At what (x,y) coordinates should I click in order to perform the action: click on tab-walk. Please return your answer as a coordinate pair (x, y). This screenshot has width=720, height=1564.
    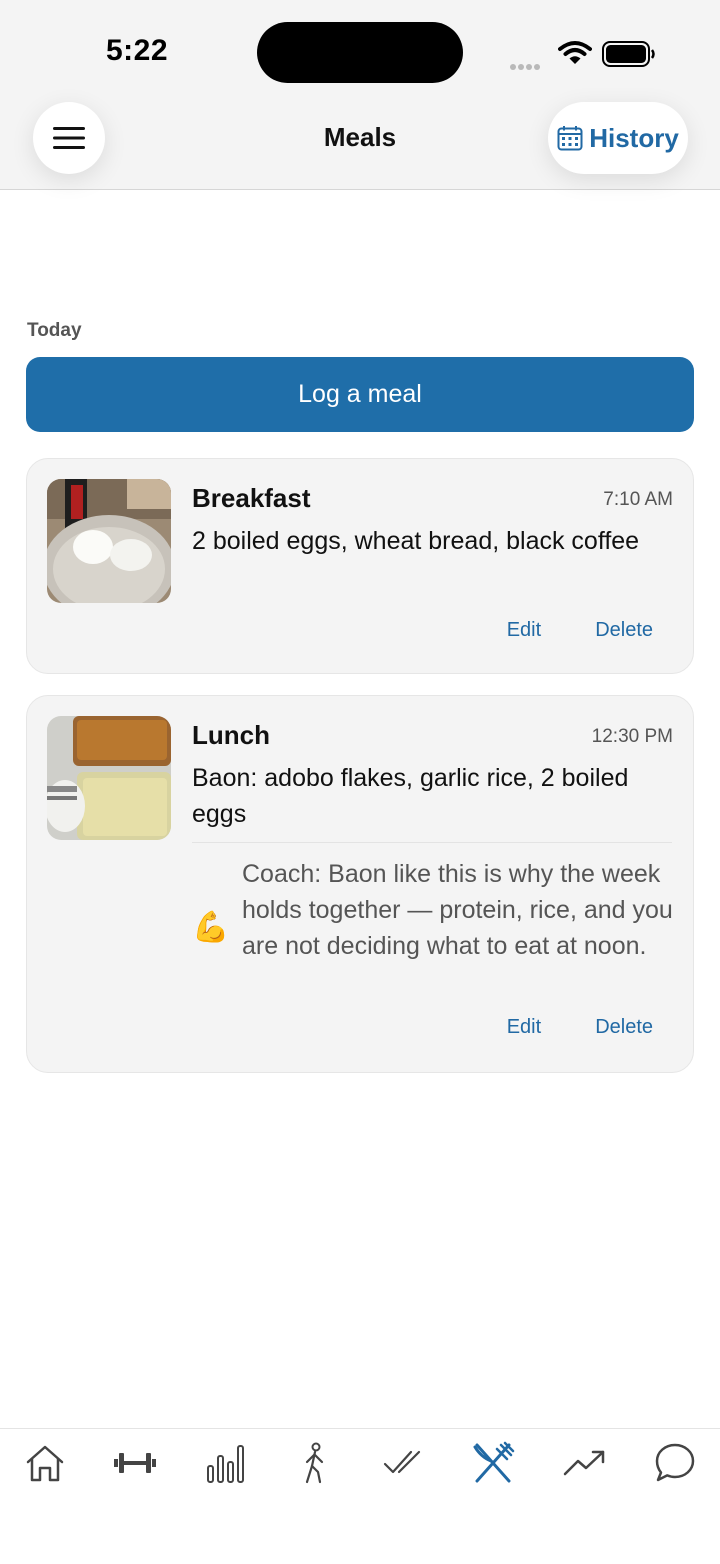
    Looking at the image, I should click on (315, 1463).